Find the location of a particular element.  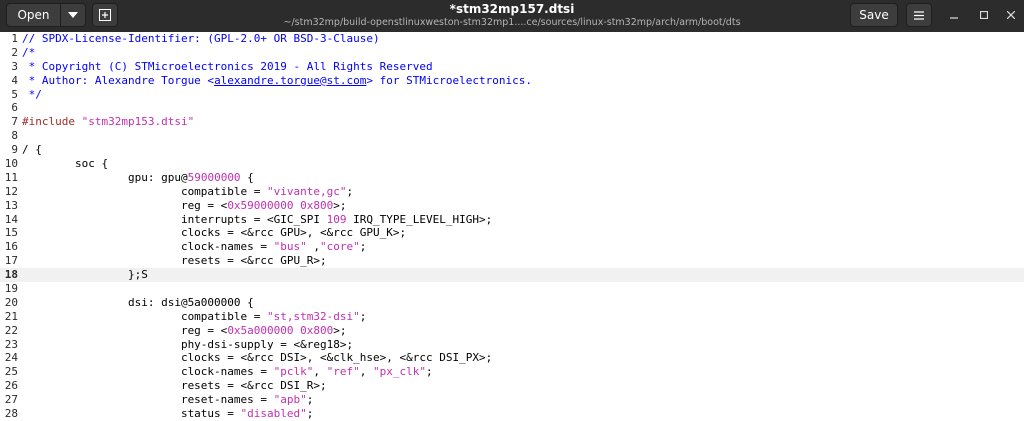

new-tab-button is located at coordinates (105, 15).